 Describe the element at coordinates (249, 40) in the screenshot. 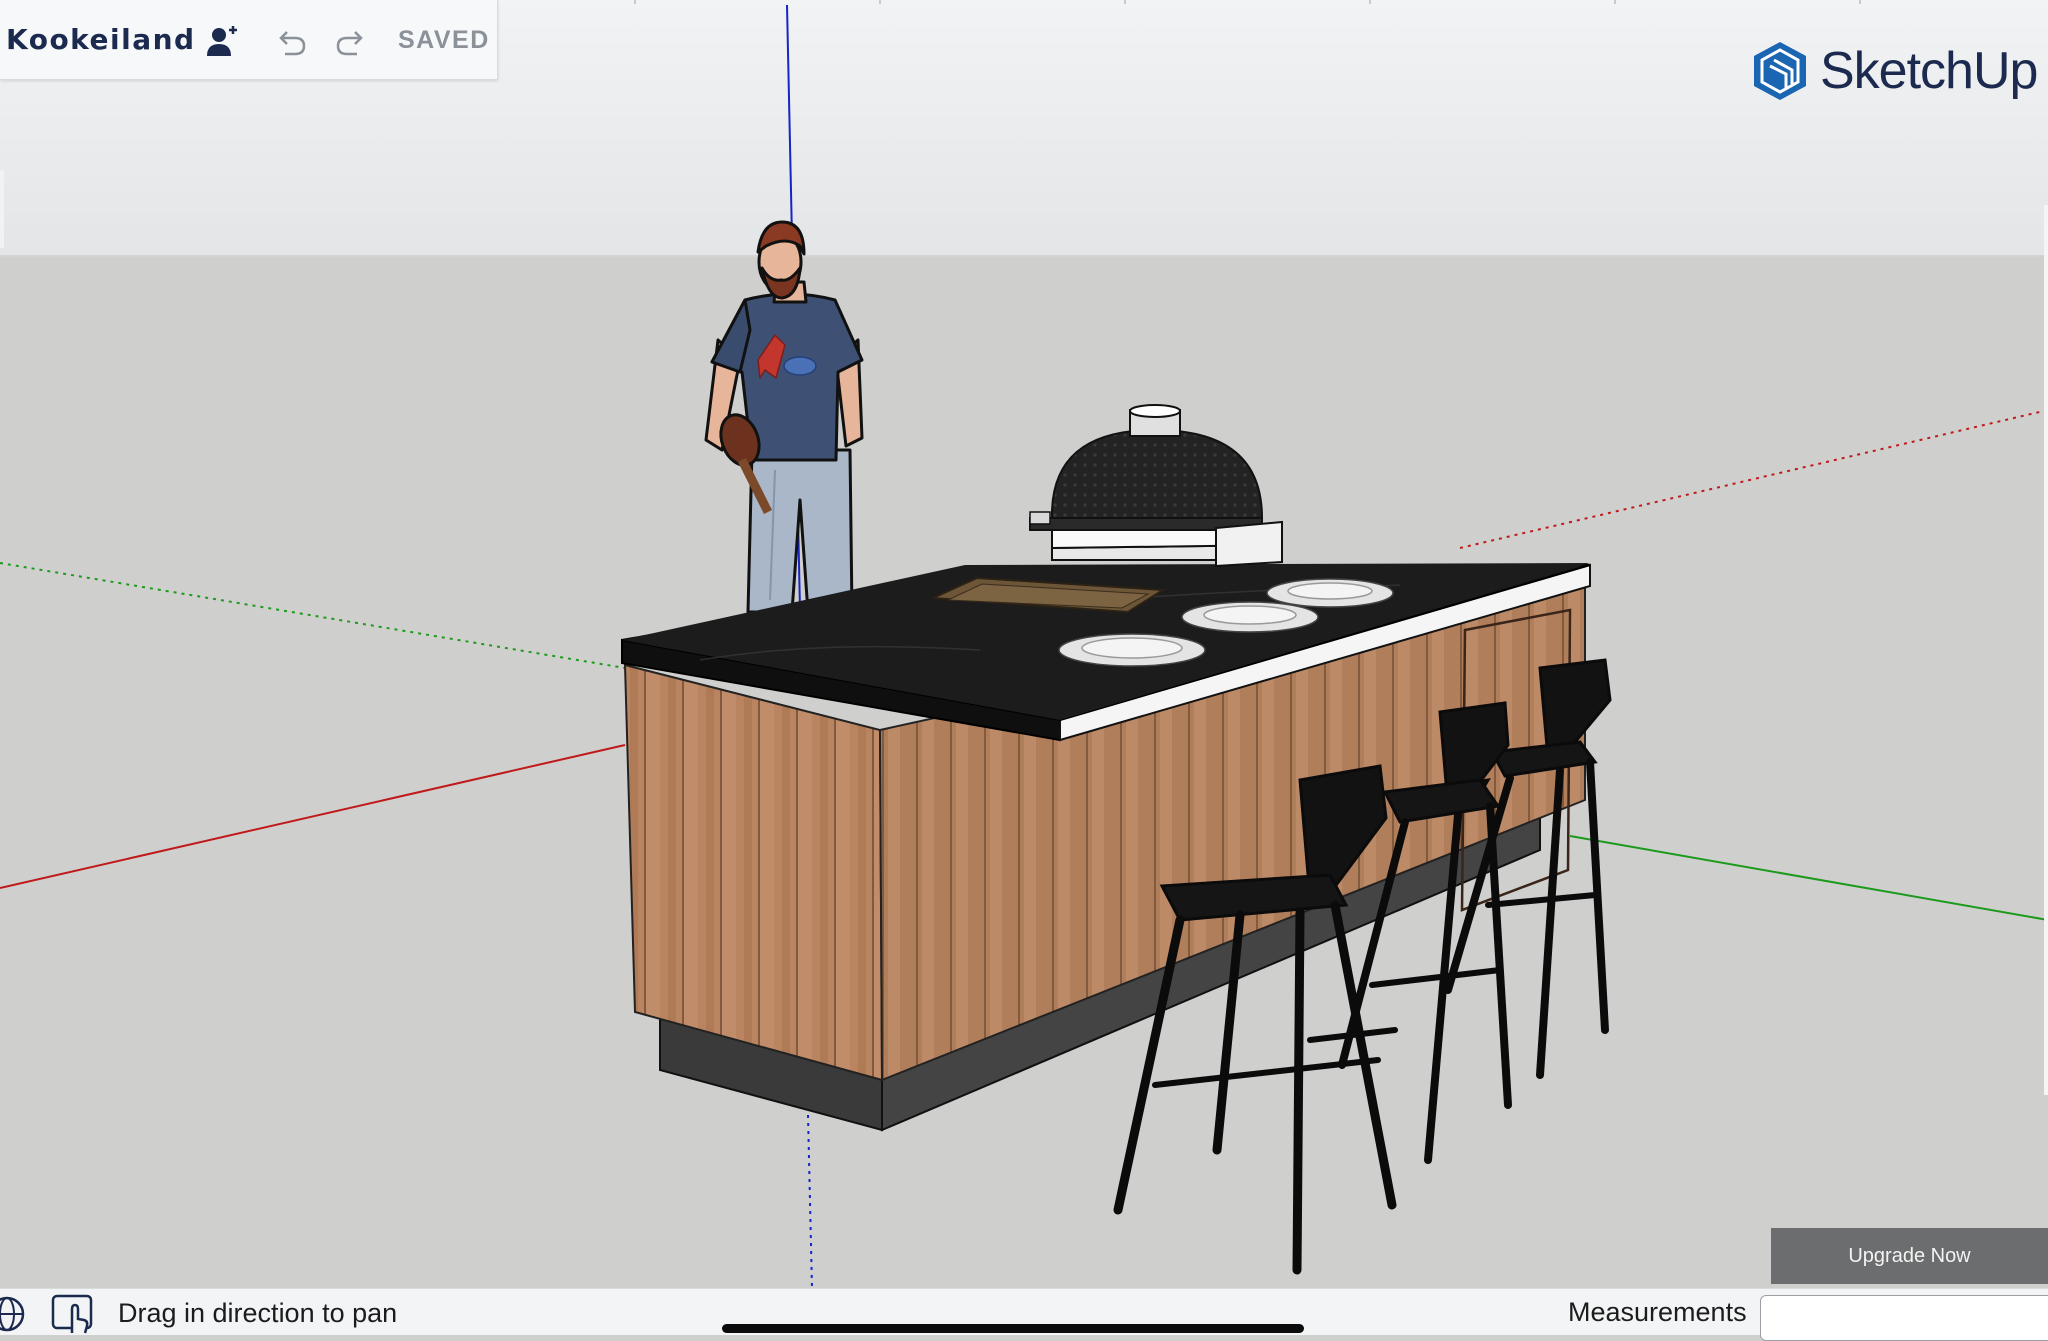

I see `top-toolbar: Kookeiland SAVED` at that location.